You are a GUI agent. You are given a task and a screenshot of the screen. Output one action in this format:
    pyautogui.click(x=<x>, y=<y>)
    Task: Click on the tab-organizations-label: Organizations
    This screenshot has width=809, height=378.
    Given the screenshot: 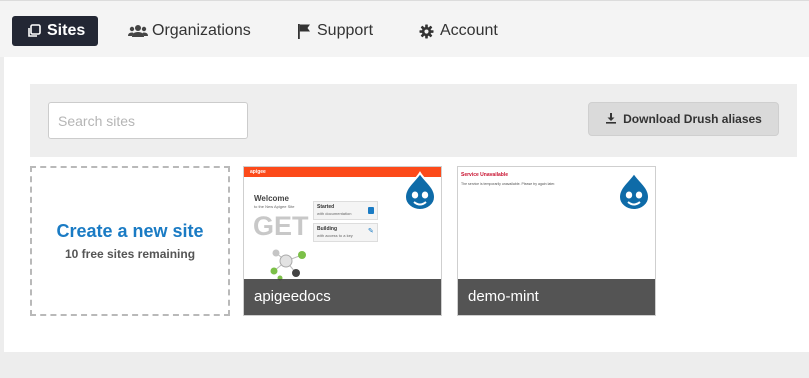 What is the action you would take?
    pyautogui.click(x=201, y=30)
    